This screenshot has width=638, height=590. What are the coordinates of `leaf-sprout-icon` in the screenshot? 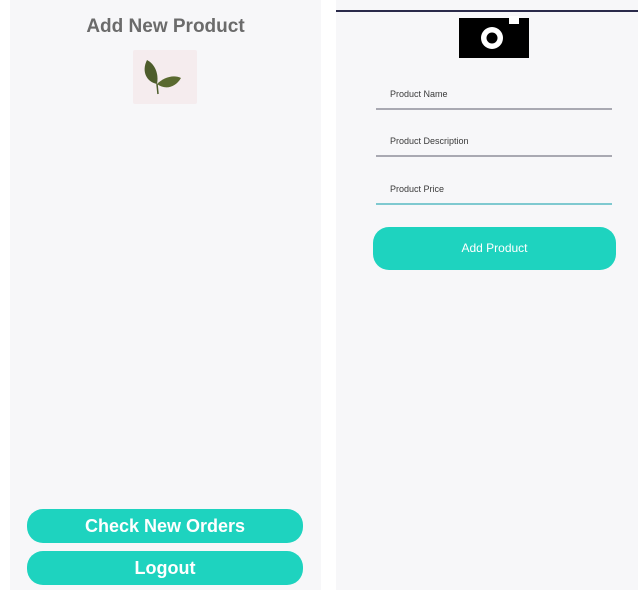 It's located at (162, 77).